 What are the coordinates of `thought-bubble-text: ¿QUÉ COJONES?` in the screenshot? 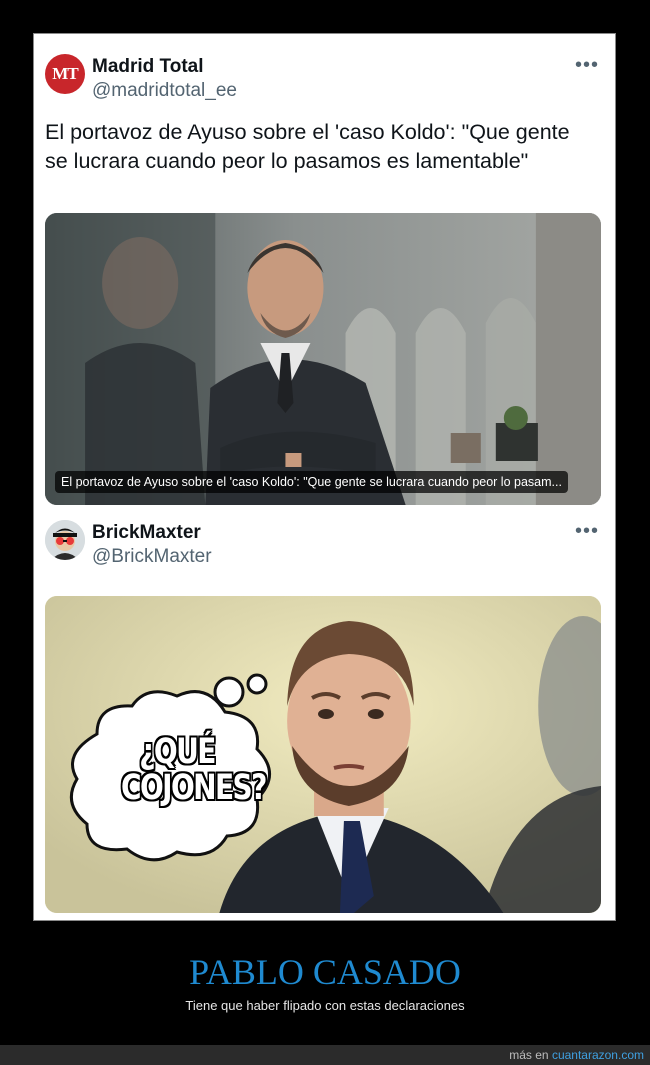 It's located at (194, 770).